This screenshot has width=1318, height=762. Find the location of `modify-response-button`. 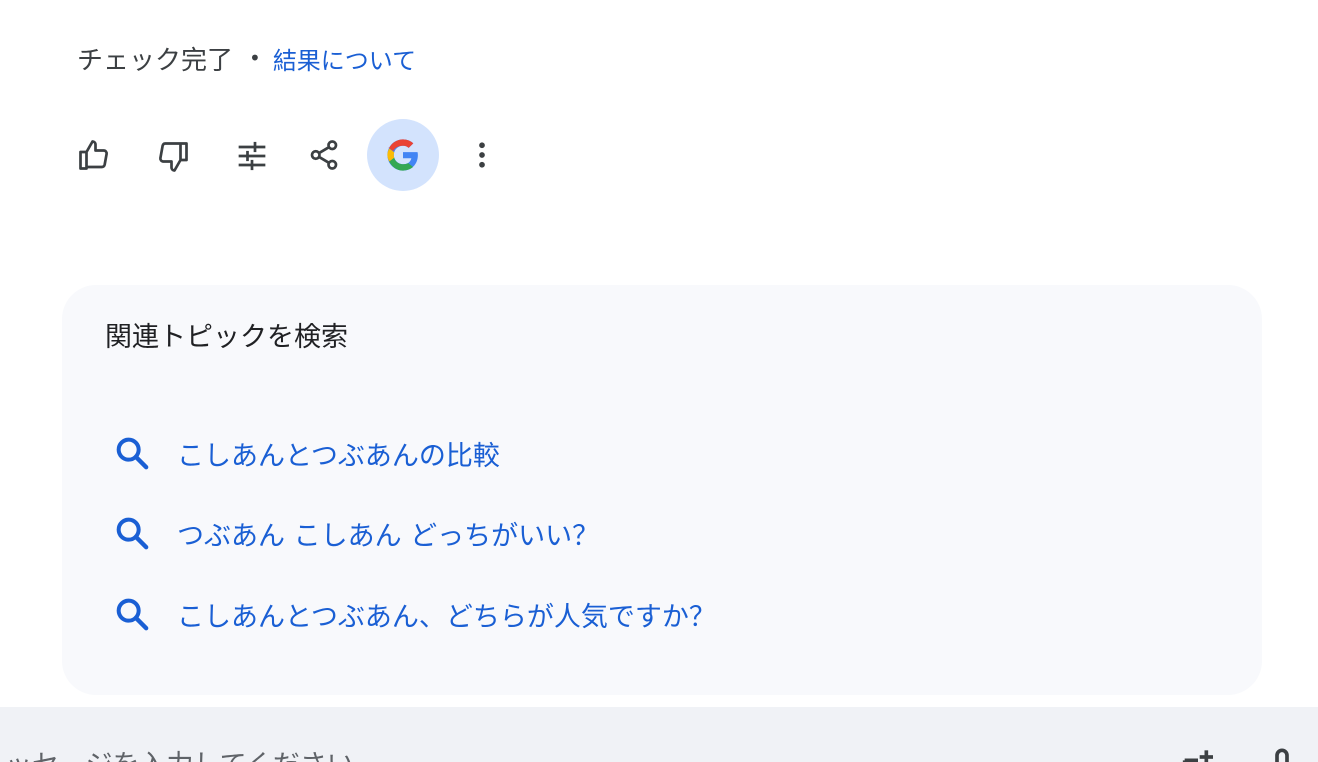

modify-response-button is located at coordinates (252, 156).